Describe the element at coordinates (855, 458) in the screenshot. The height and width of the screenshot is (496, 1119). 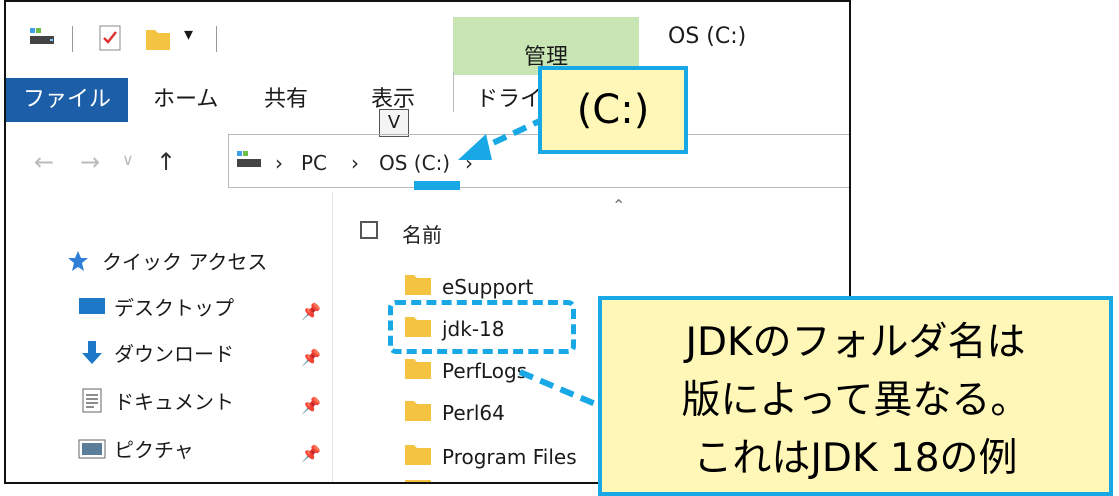
I see `note-line: これはJDK 18の例` at that location.